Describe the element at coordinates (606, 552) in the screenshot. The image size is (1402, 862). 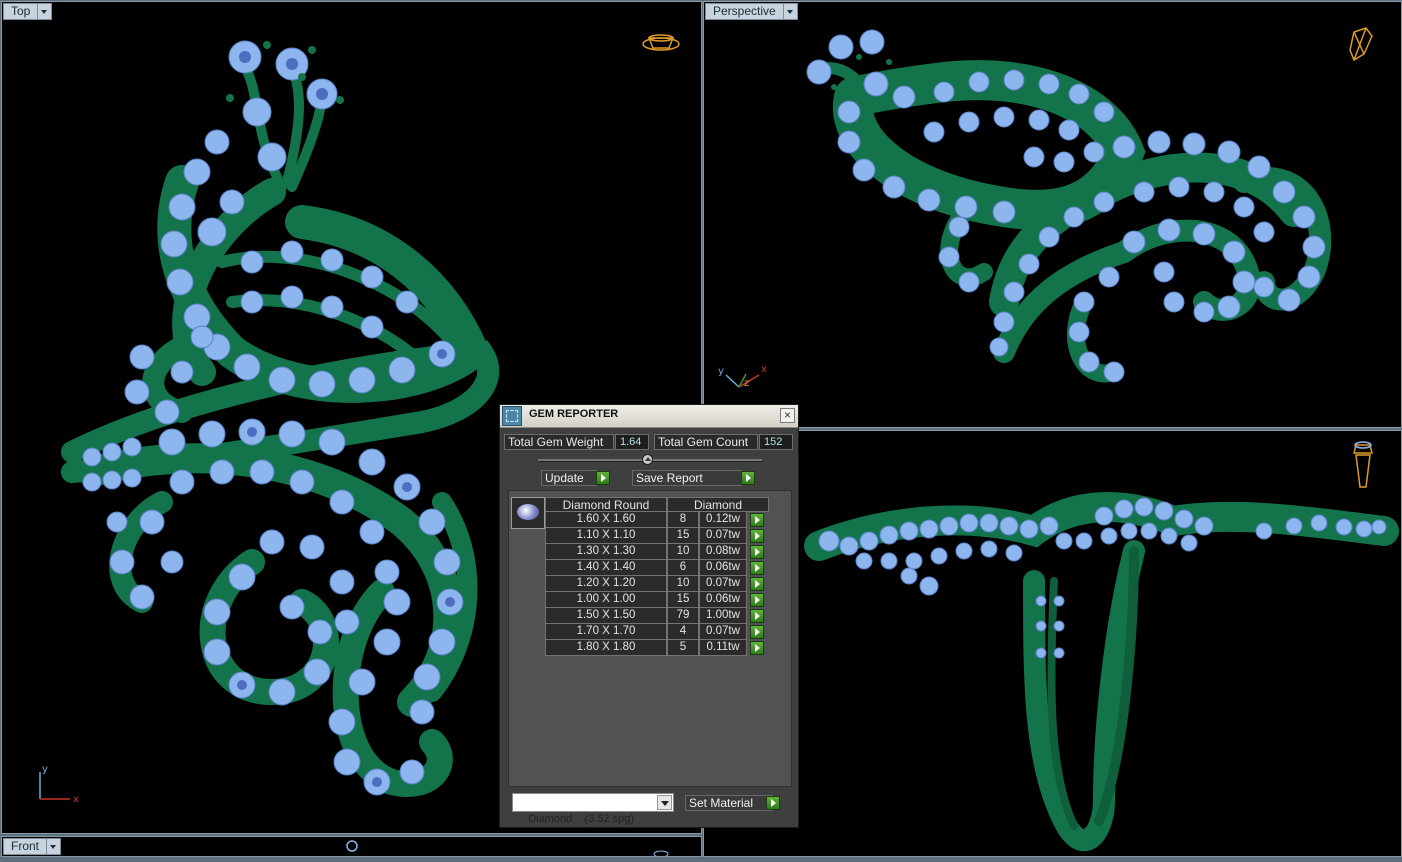
I see `gem-size-cell: 1.30 X 1.30` at that location.